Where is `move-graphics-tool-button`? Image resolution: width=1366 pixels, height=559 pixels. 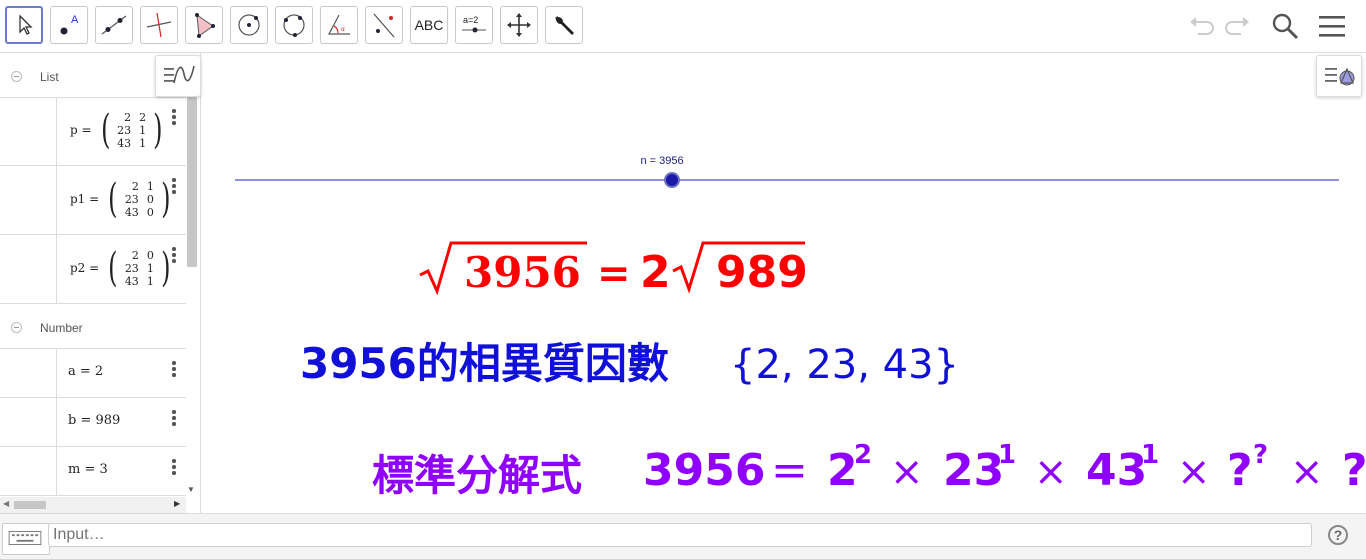 move-graphics-tool-button is located at coordinates (519, 25).